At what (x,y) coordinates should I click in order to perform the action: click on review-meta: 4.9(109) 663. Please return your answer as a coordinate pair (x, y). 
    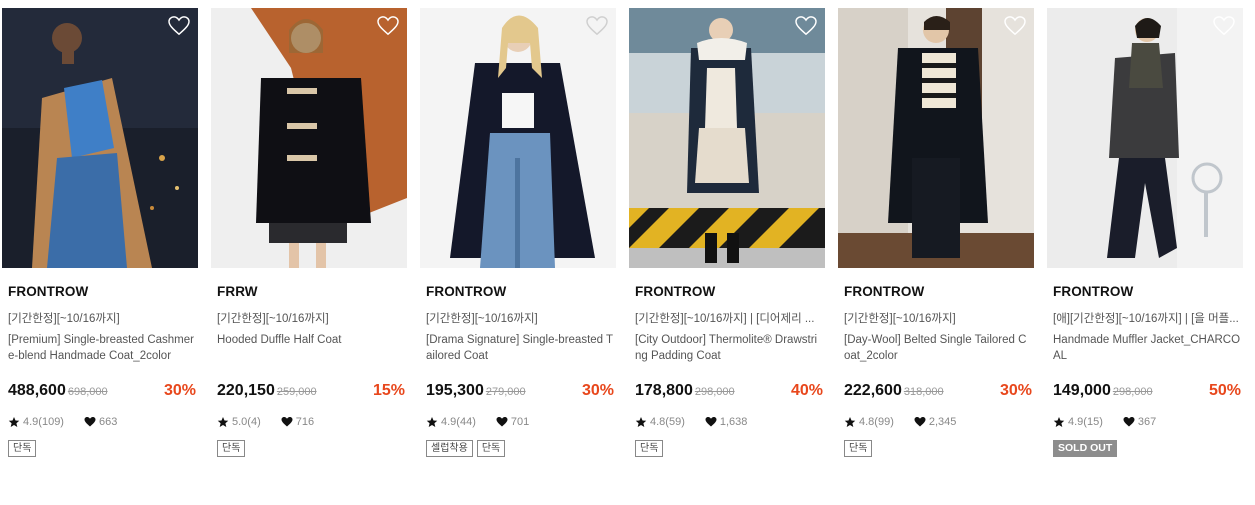
    Looking at the image, I should click on (62, 422).